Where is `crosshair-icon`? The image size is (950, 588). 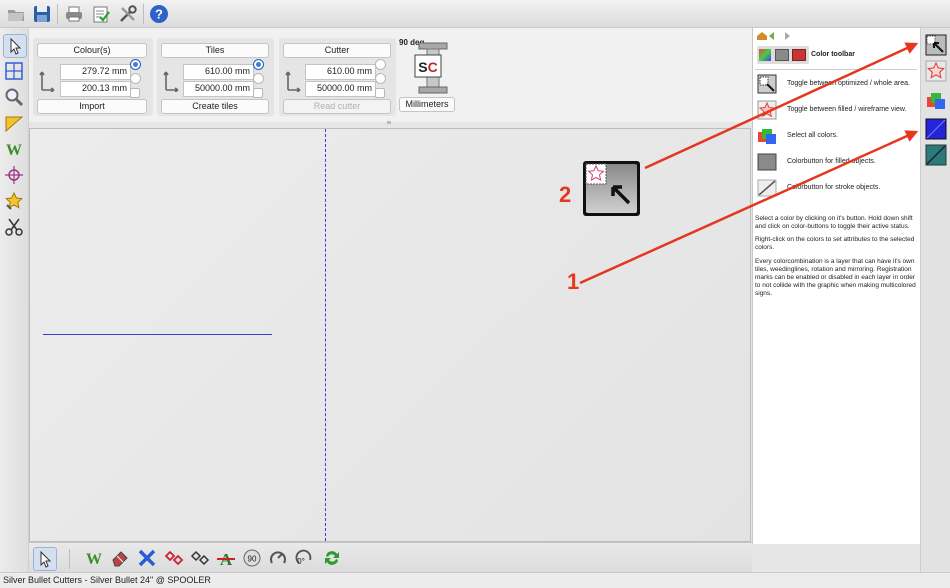
crosshair-icon is located at coordinates (14, 175).